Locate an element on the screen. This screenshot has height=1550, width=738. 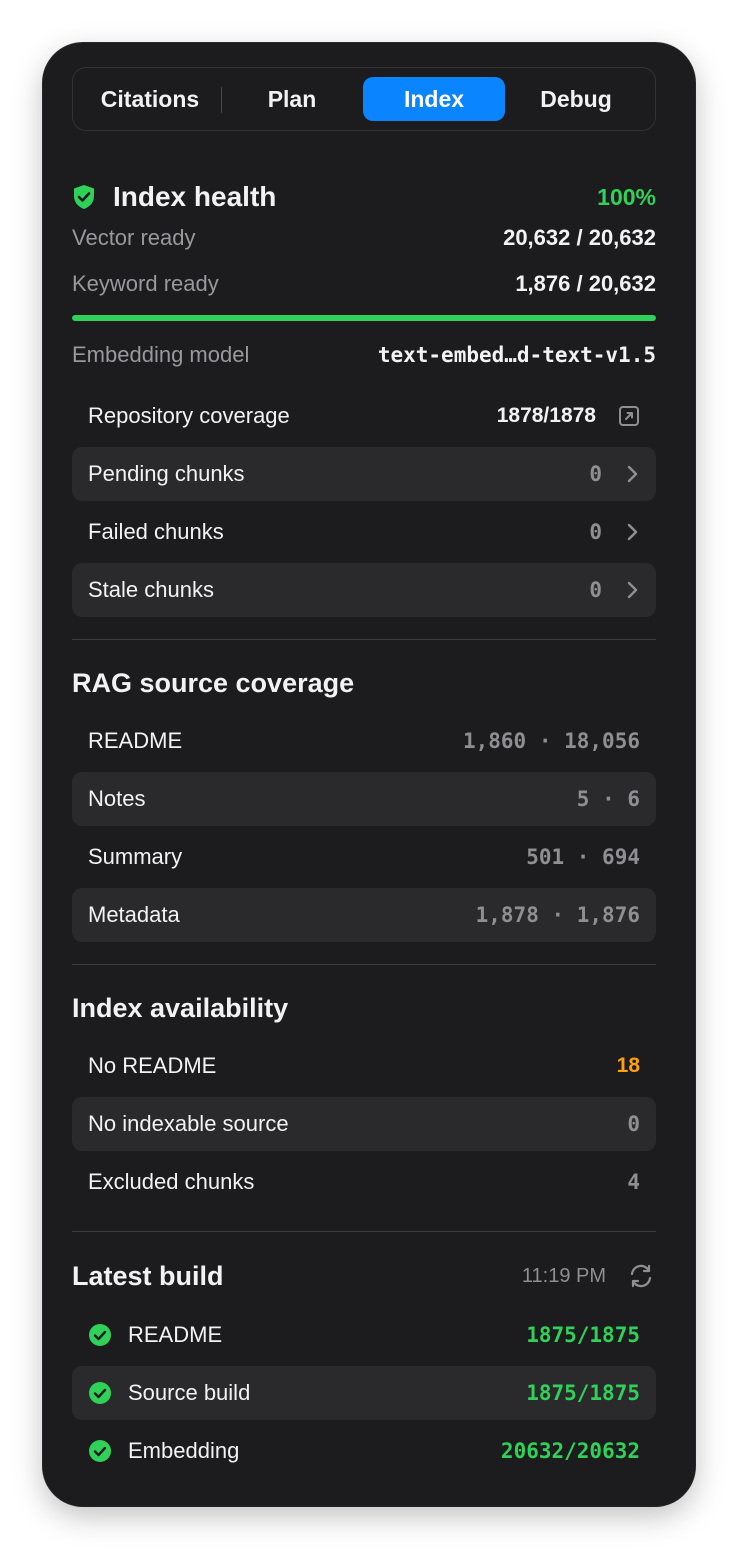
rag-row-summary: Summary 501 · 694 is located at coordinates (364, 857).